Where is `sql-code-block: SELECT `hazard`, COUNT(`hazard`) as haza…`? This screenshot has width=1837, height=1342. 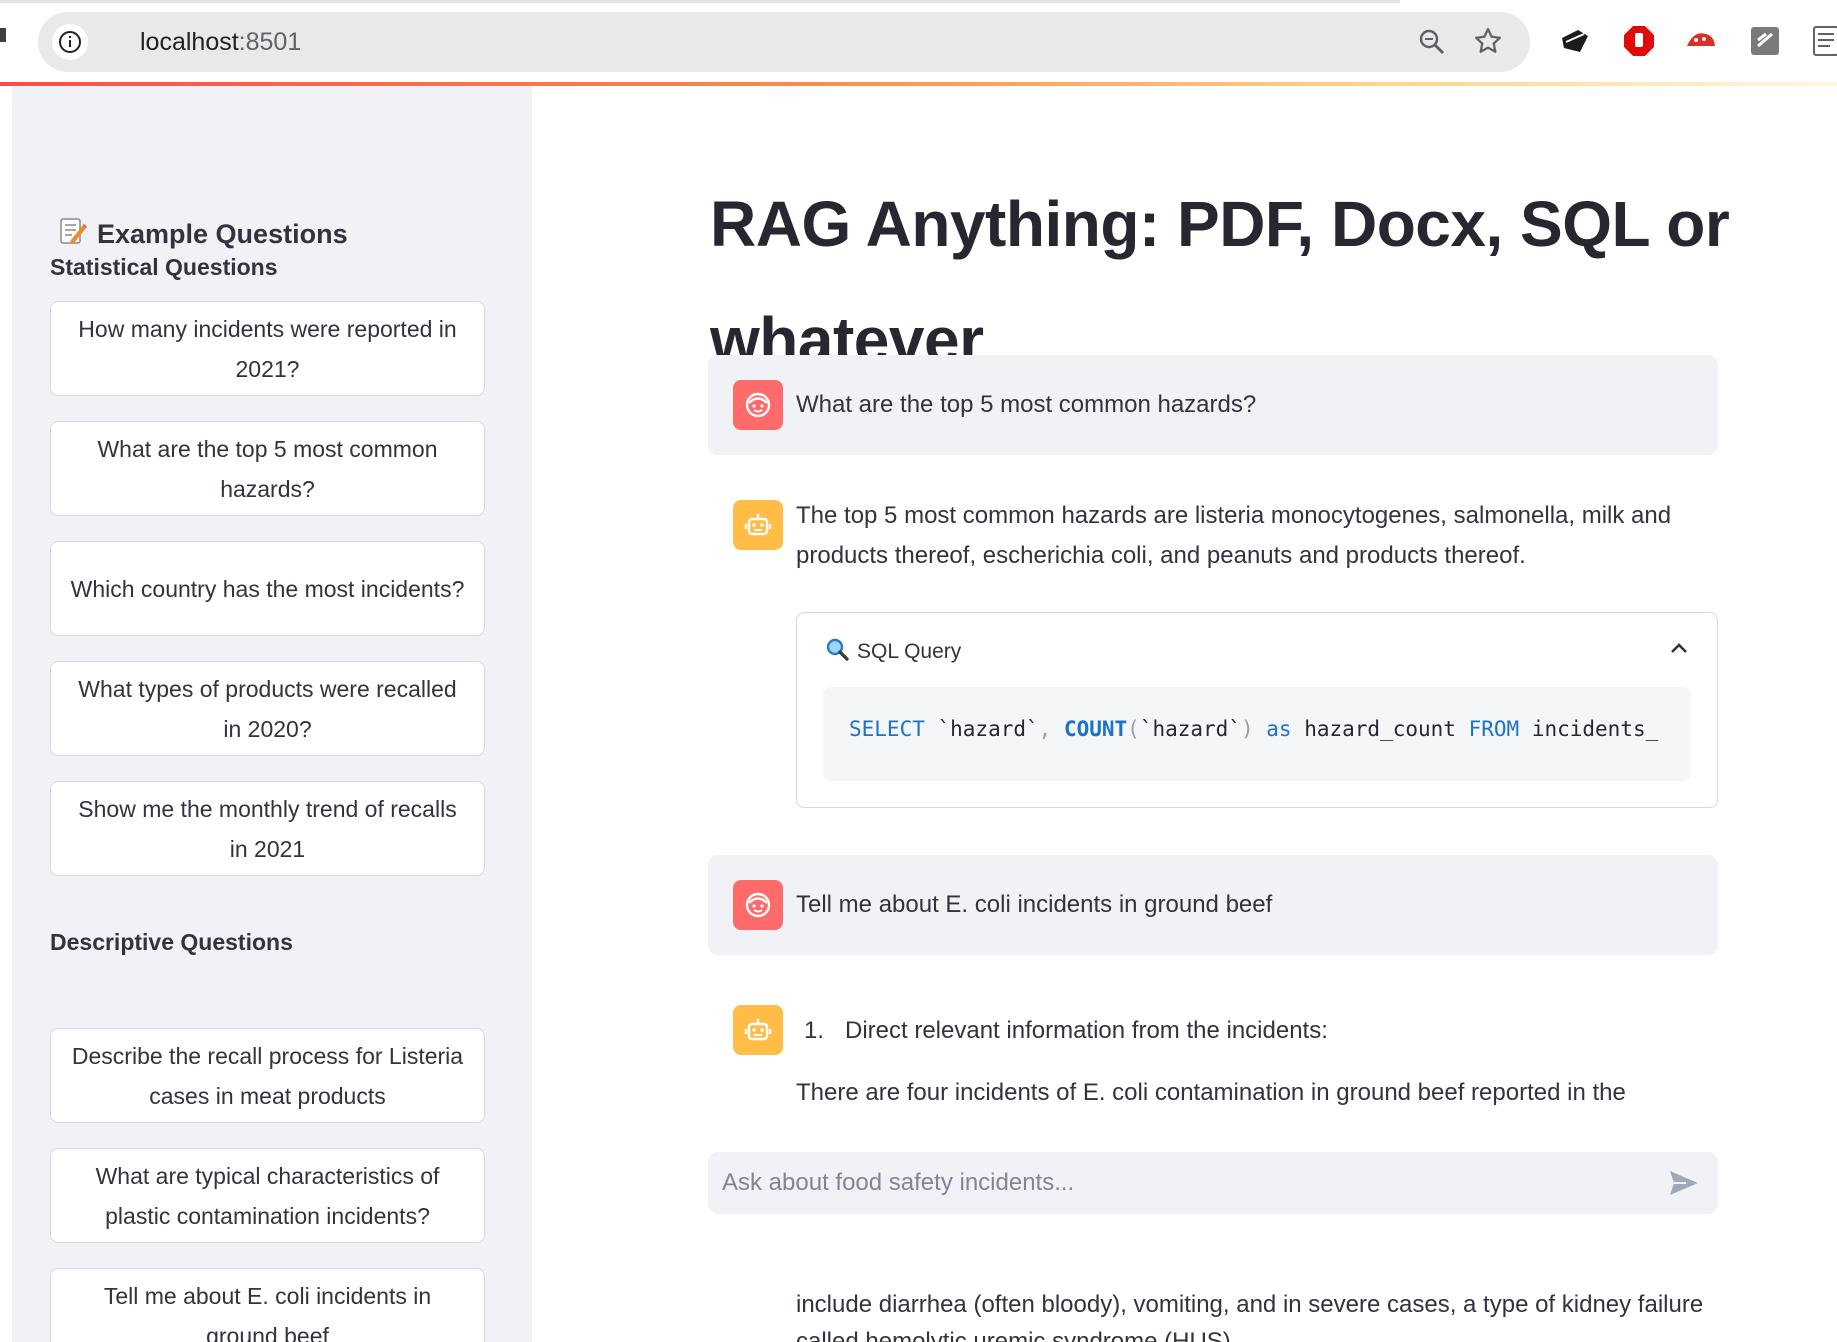 sql-code-block: SELECT `hazard`, COUNT(`hazard`) as haza… is located at coordinates (1257, 734).